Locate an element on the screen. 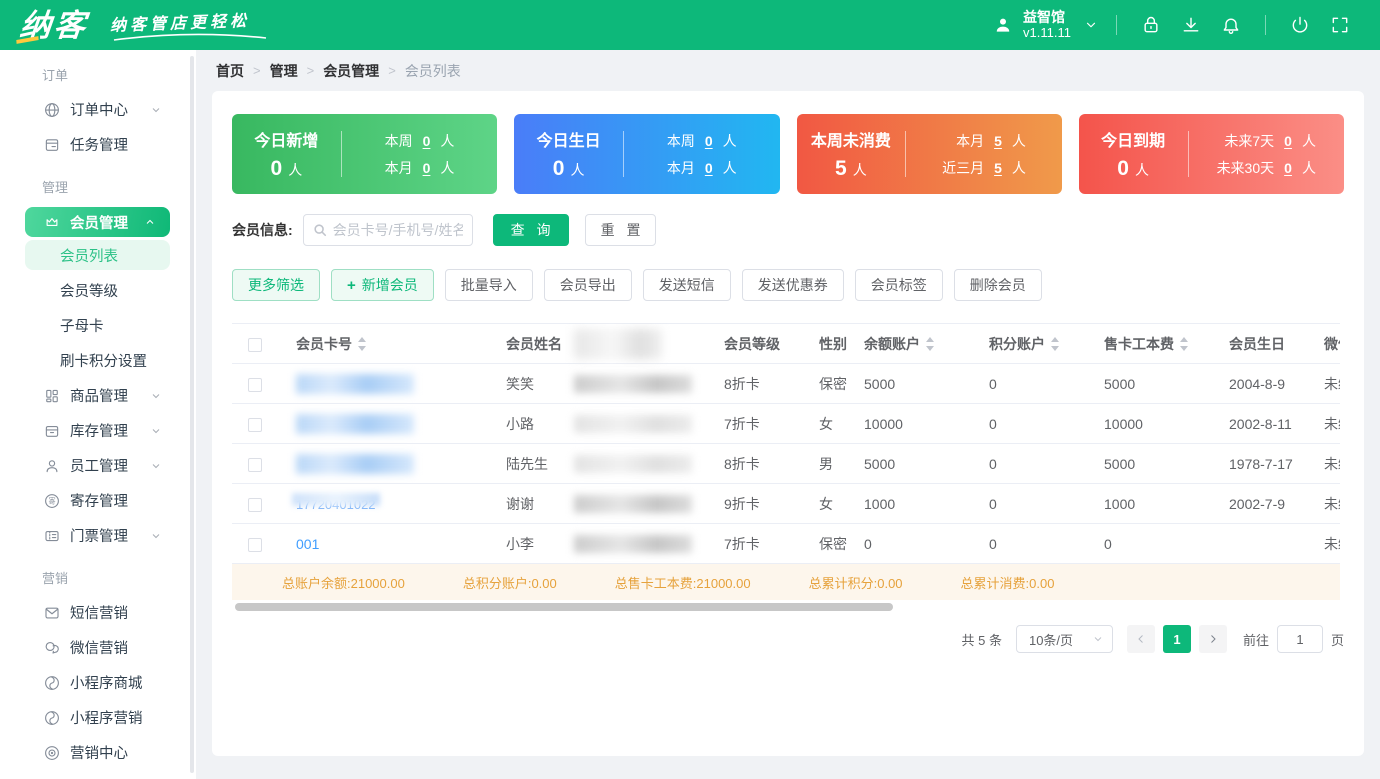  action-button-新增会员: + 新增会员 is located at coordinates (382, 285).